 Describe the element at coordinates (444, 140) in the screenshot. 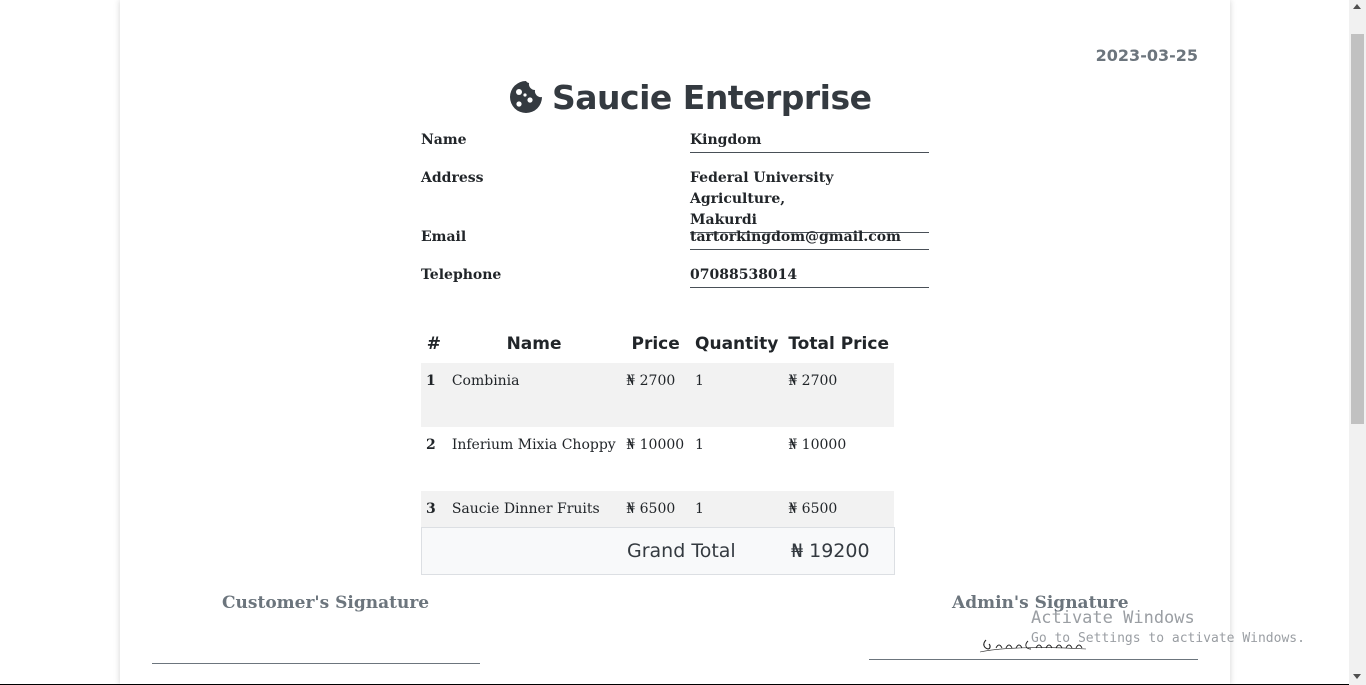

I see `name-label: Name` at that location.